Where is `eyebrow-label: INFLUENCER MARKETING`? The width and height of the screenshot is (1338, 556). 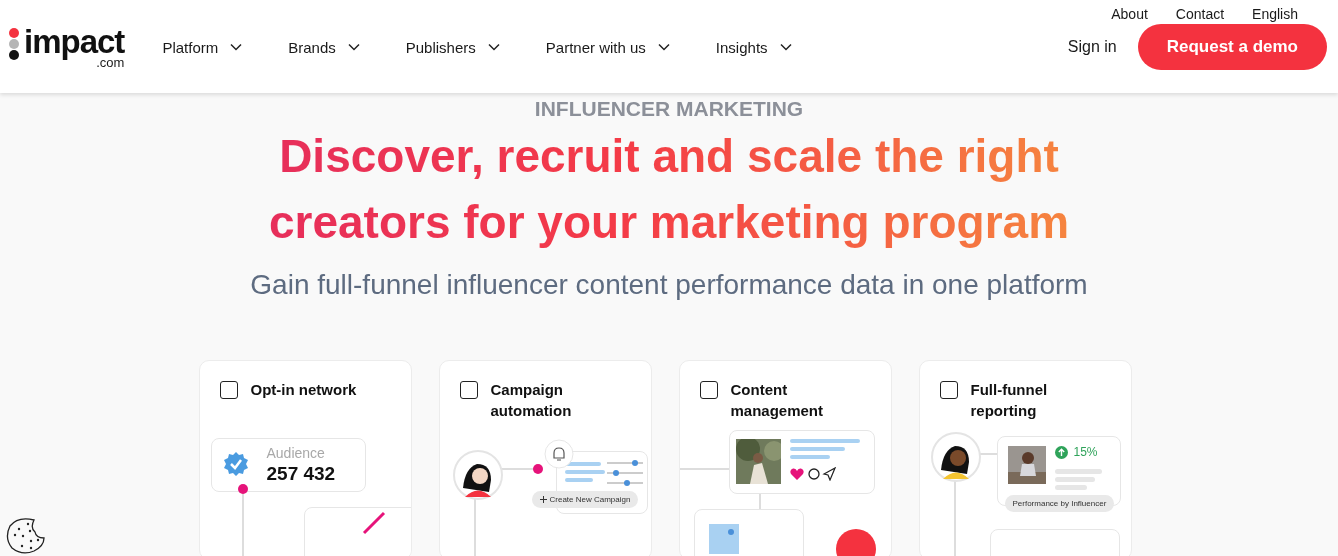 eyebrow-label: INFLUENCER MARKETING is located at coordinates (669, 109).